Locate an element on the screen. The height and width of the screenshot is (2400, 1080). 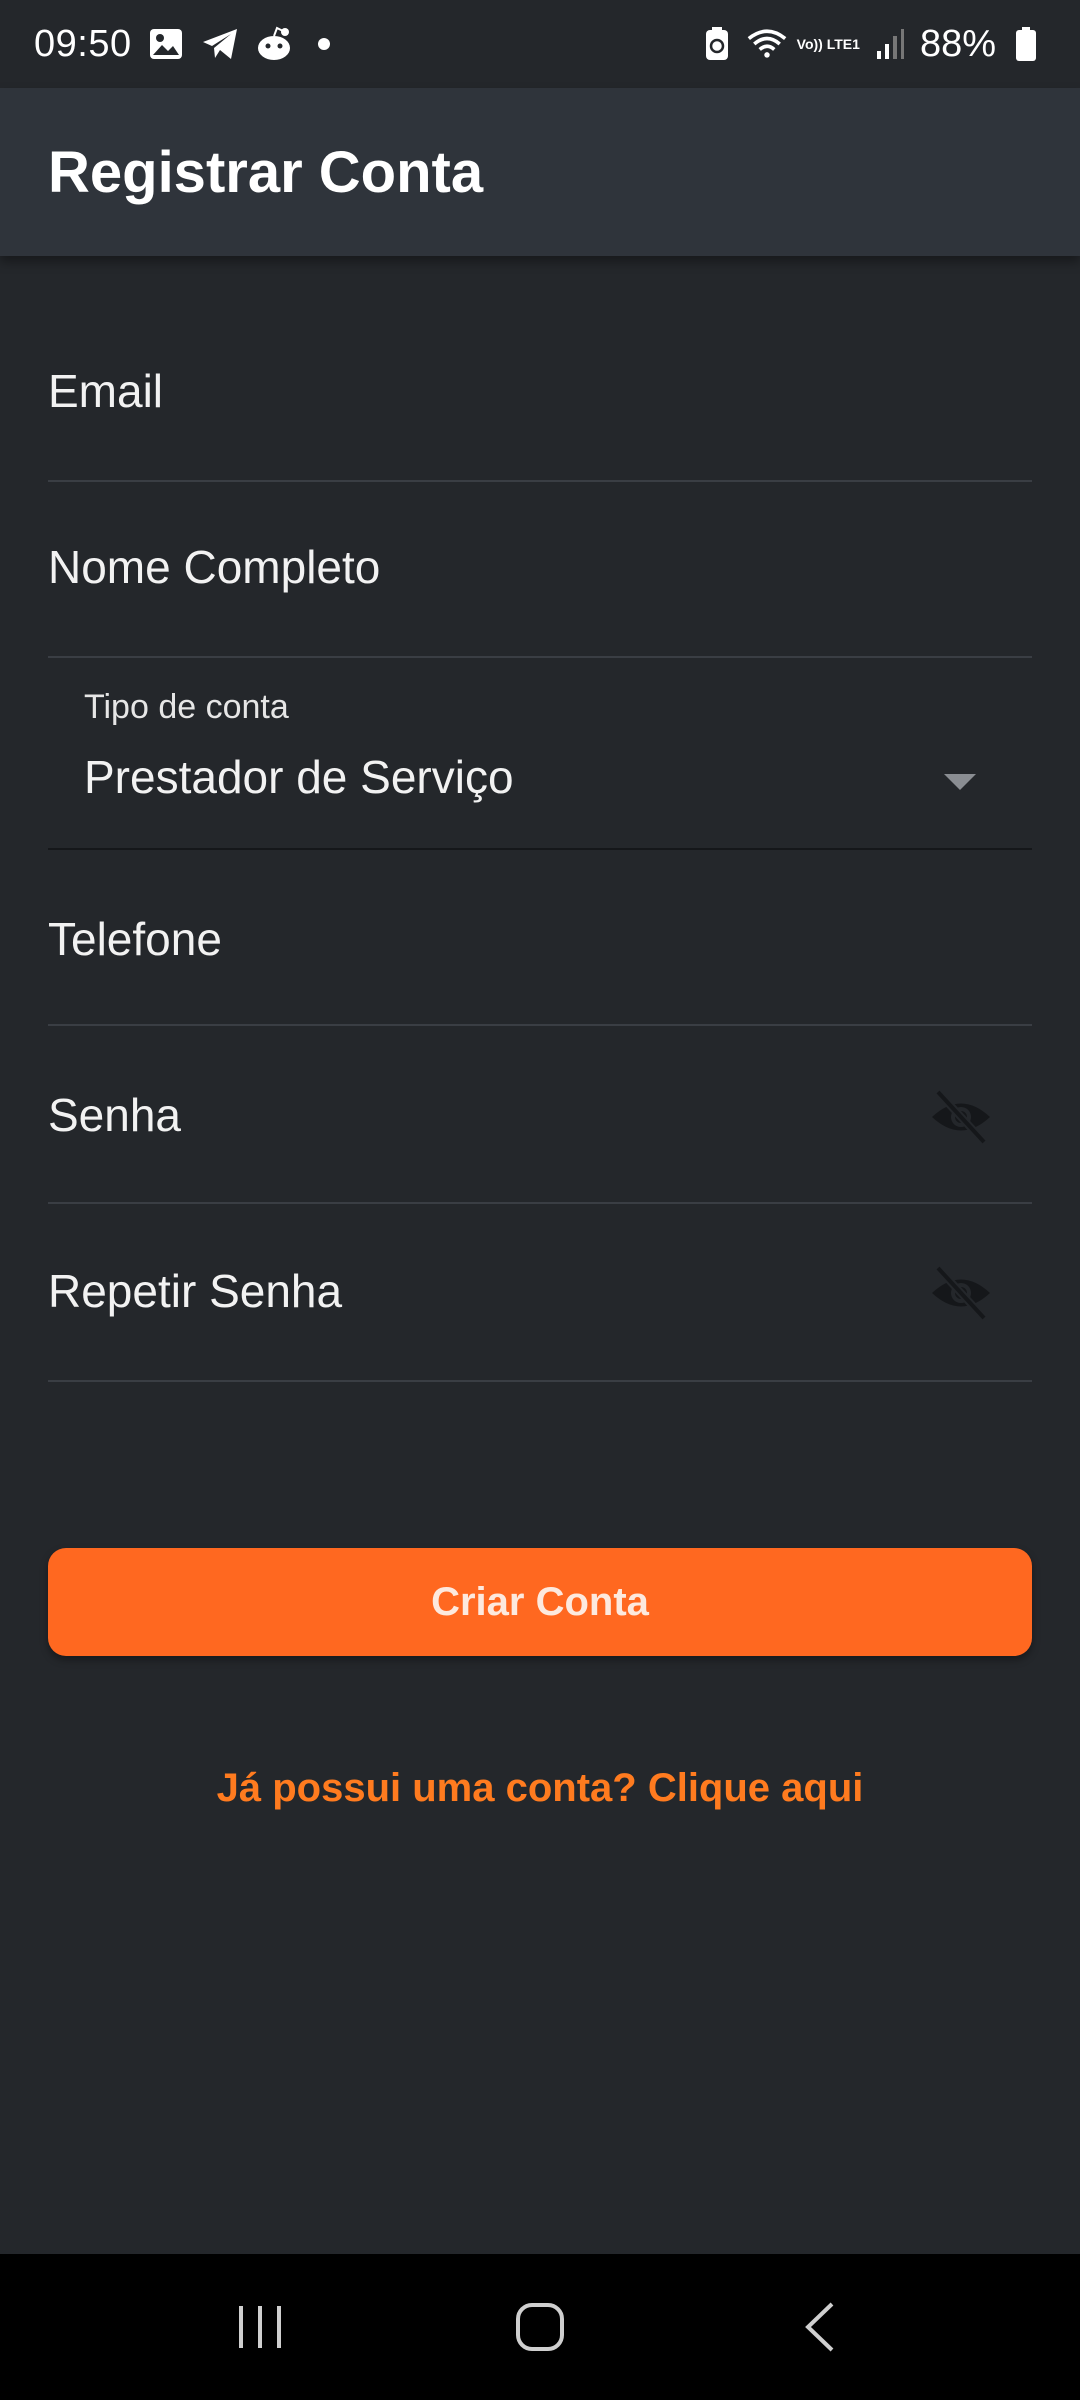
full-name-field: Nome Completo is located at coordinates (540, 570).